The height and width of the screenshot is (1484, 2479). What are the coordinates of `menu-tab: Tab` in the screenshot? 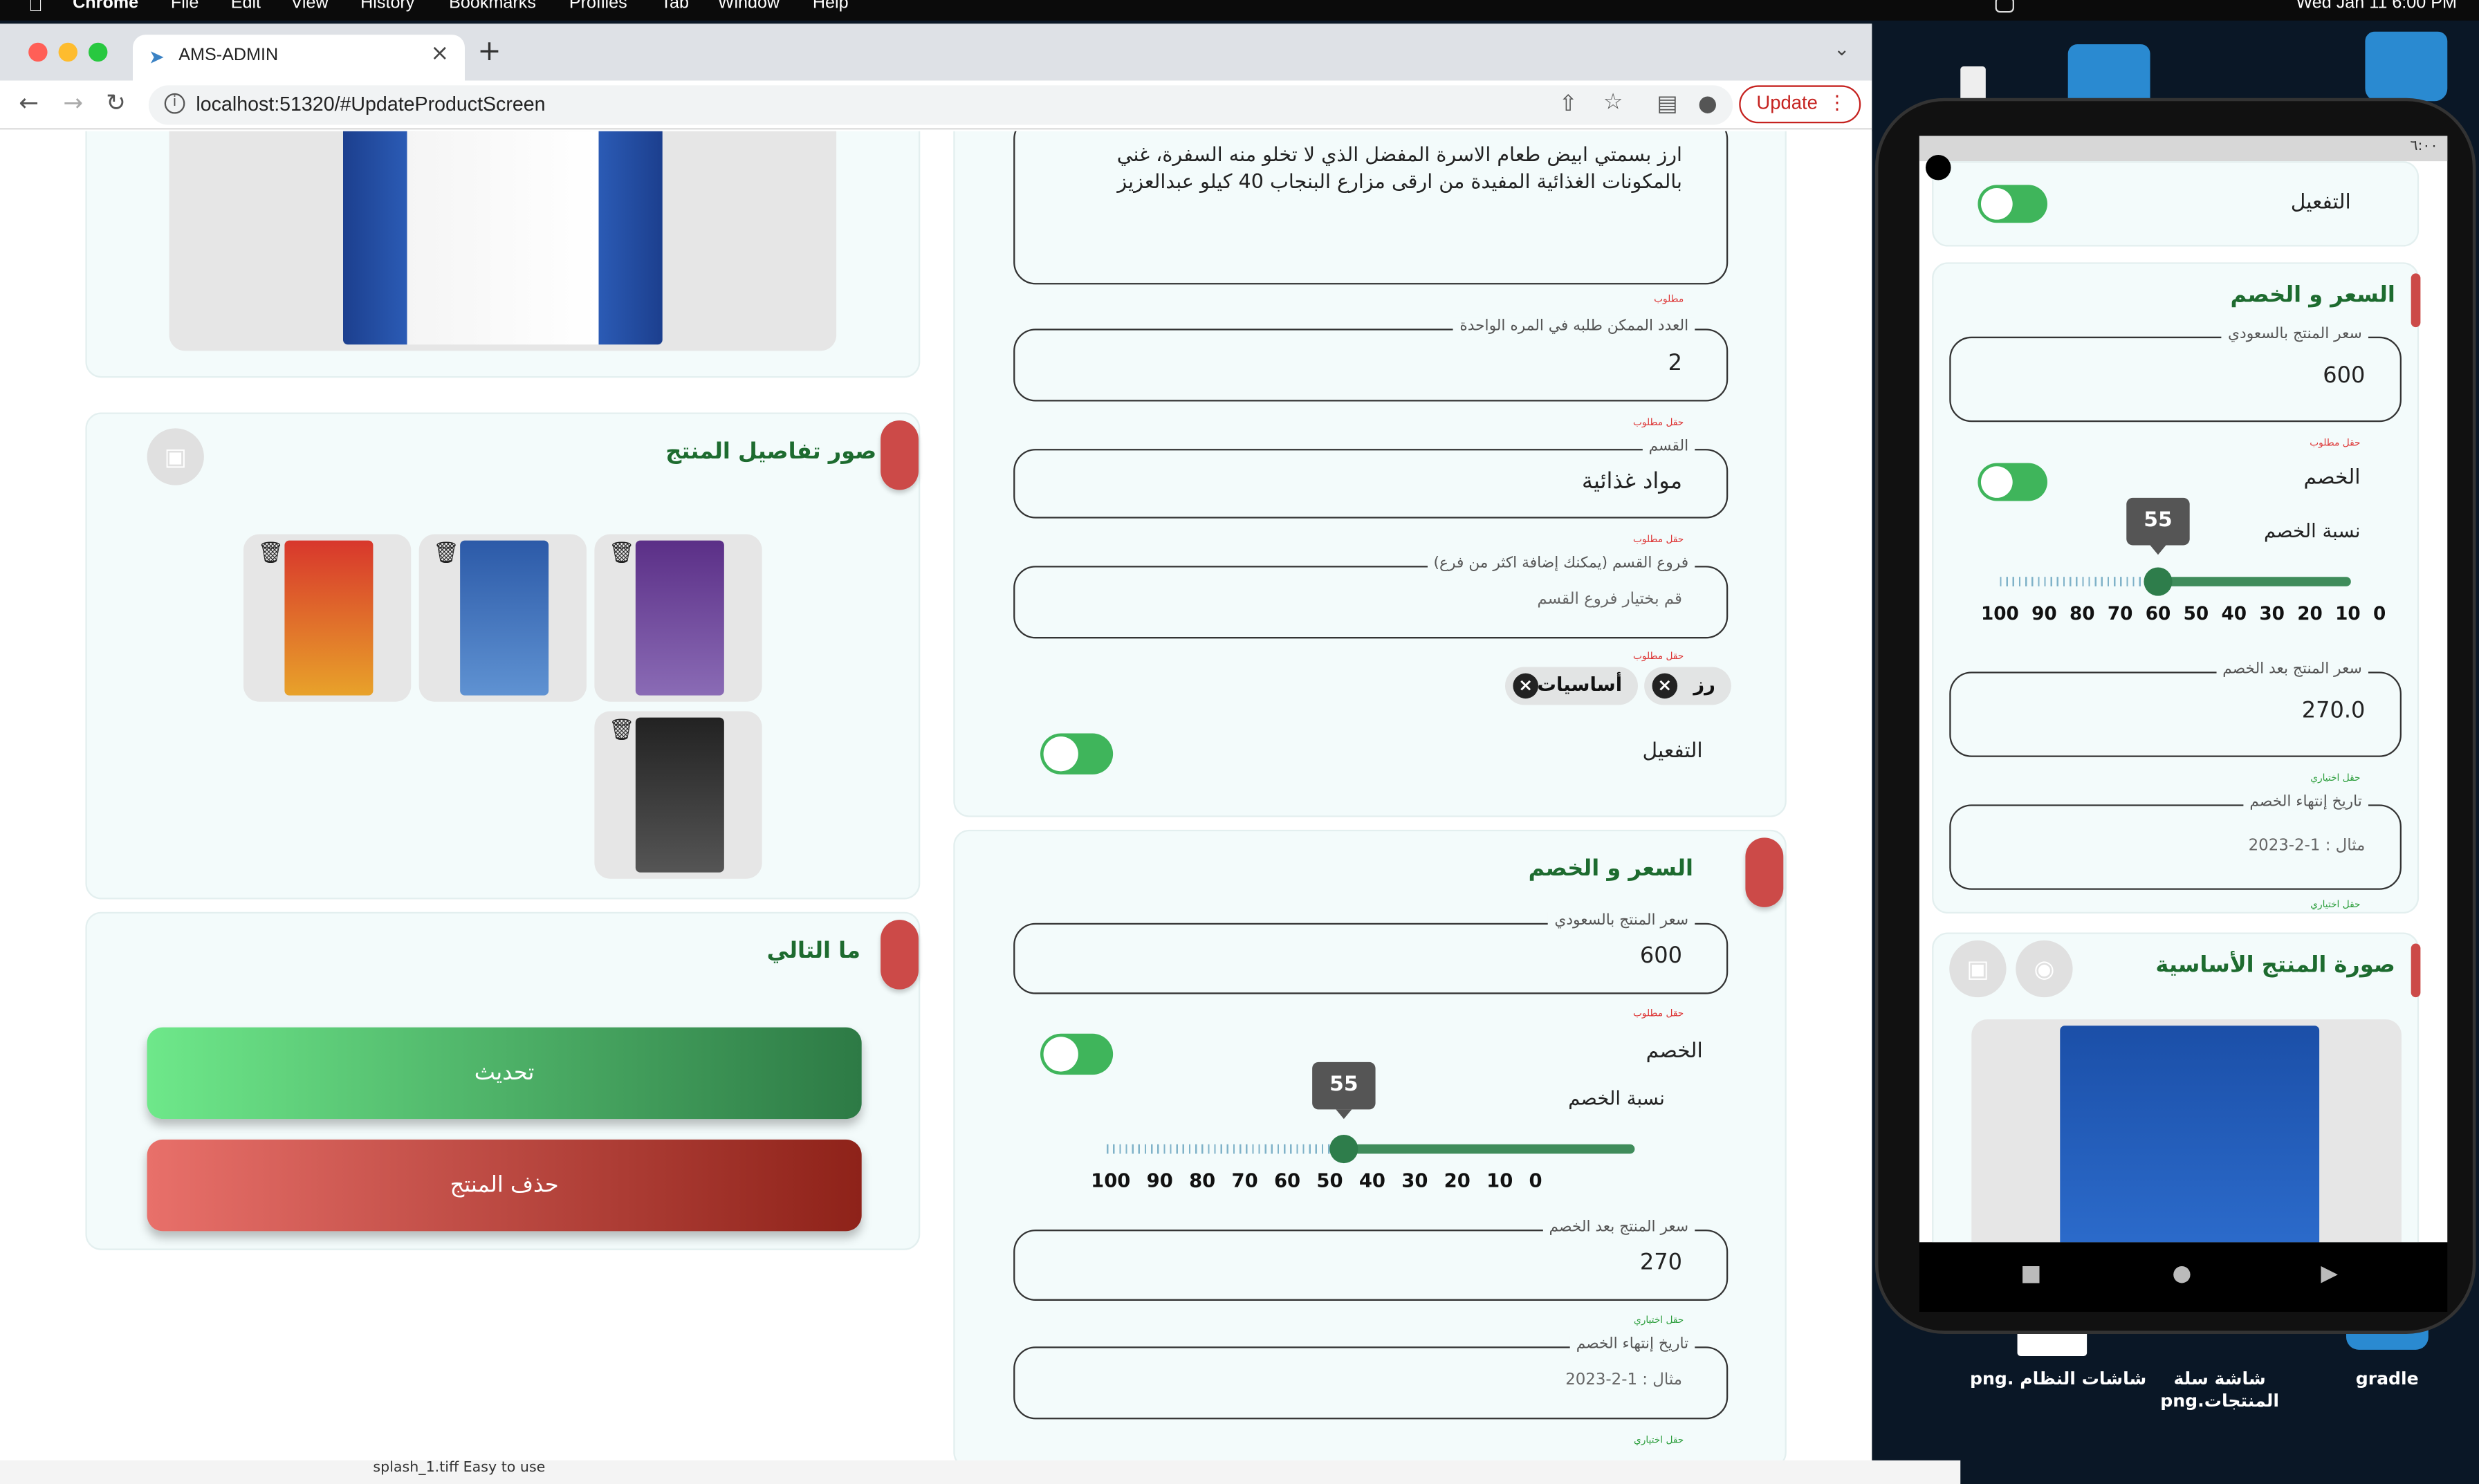 It's located at (675, 6).